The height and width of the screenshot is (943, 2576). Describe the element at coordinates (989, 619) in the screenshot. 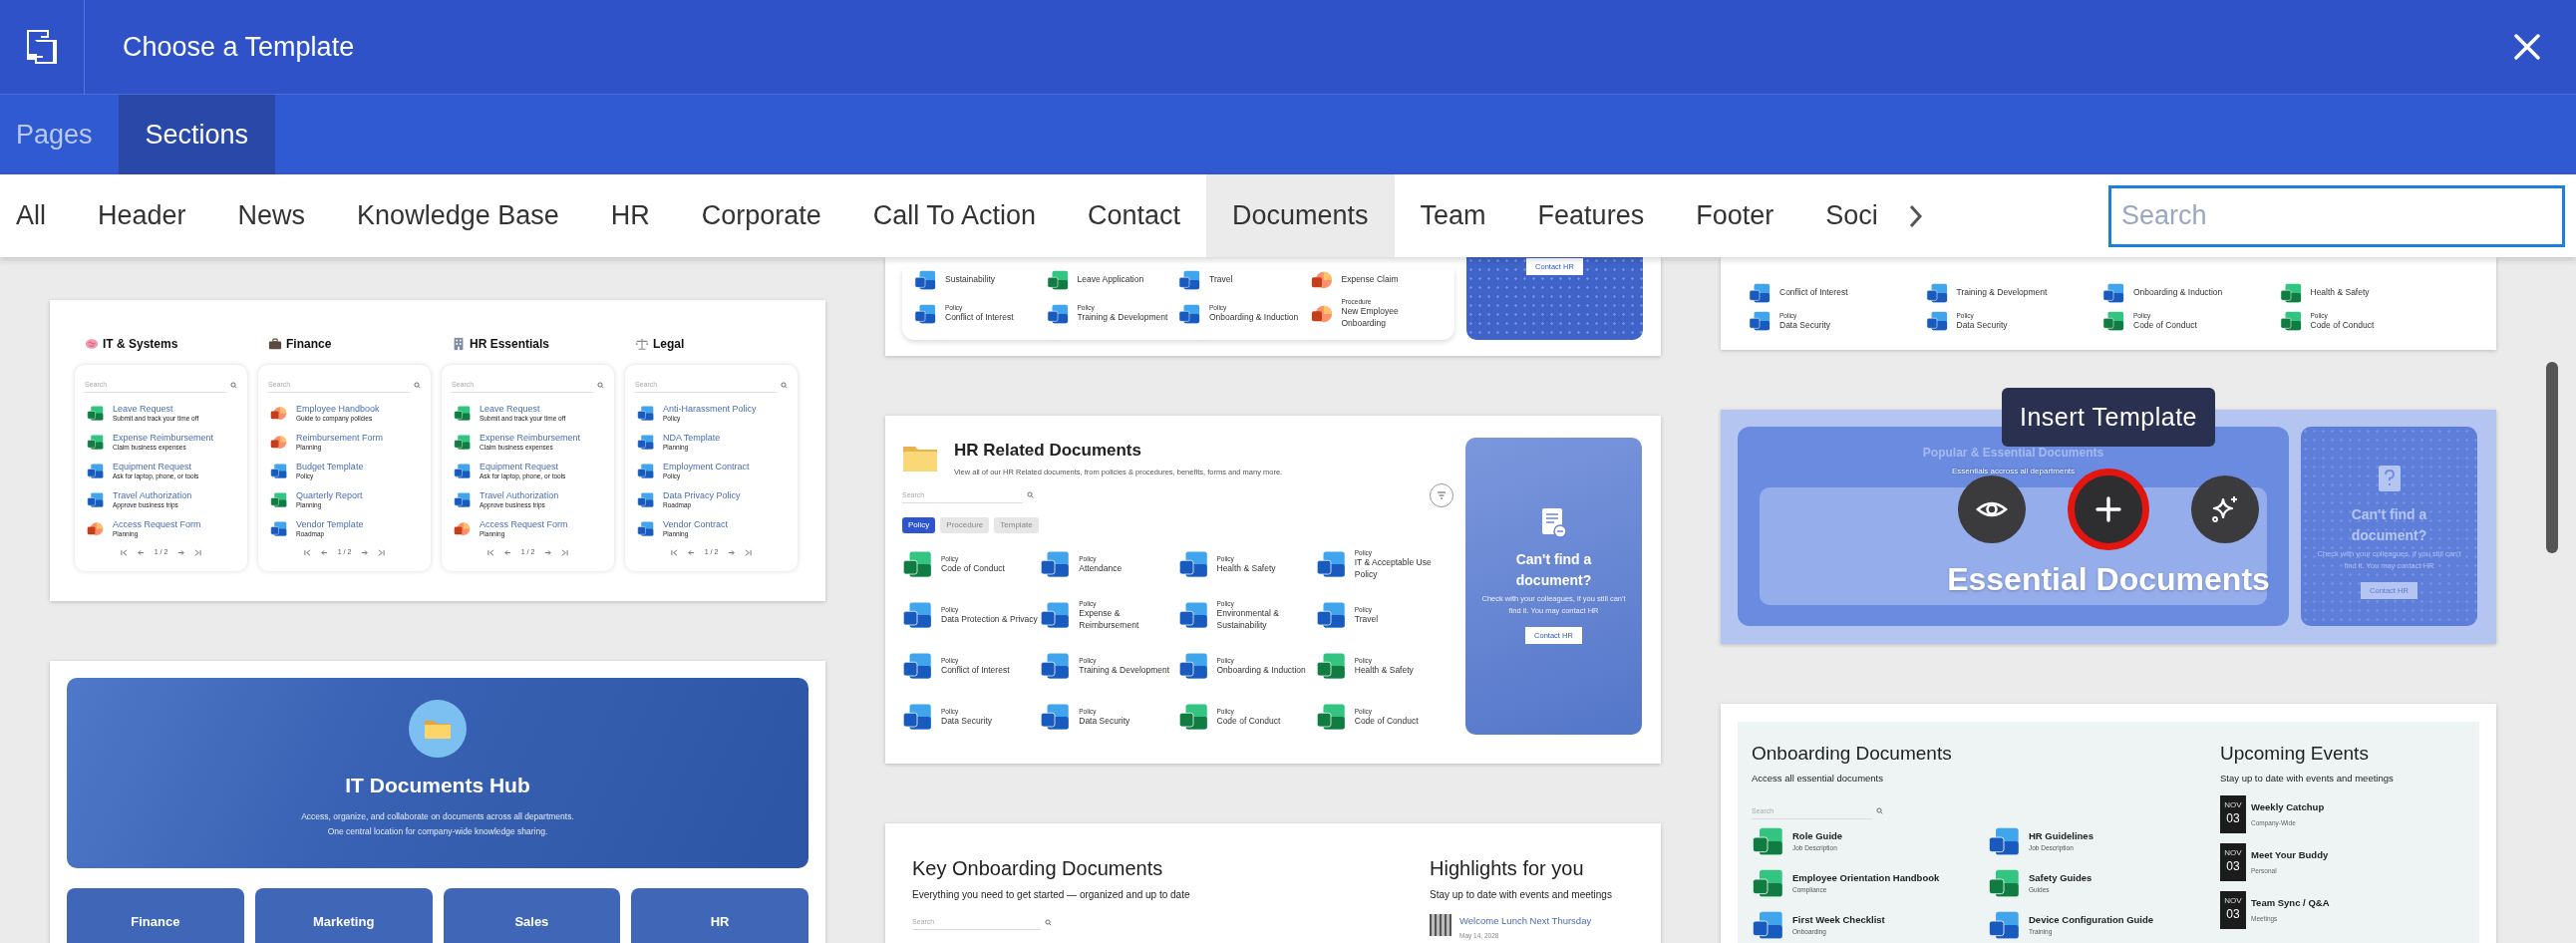

I see `document-link: Data Protection & Privacy` at that location.